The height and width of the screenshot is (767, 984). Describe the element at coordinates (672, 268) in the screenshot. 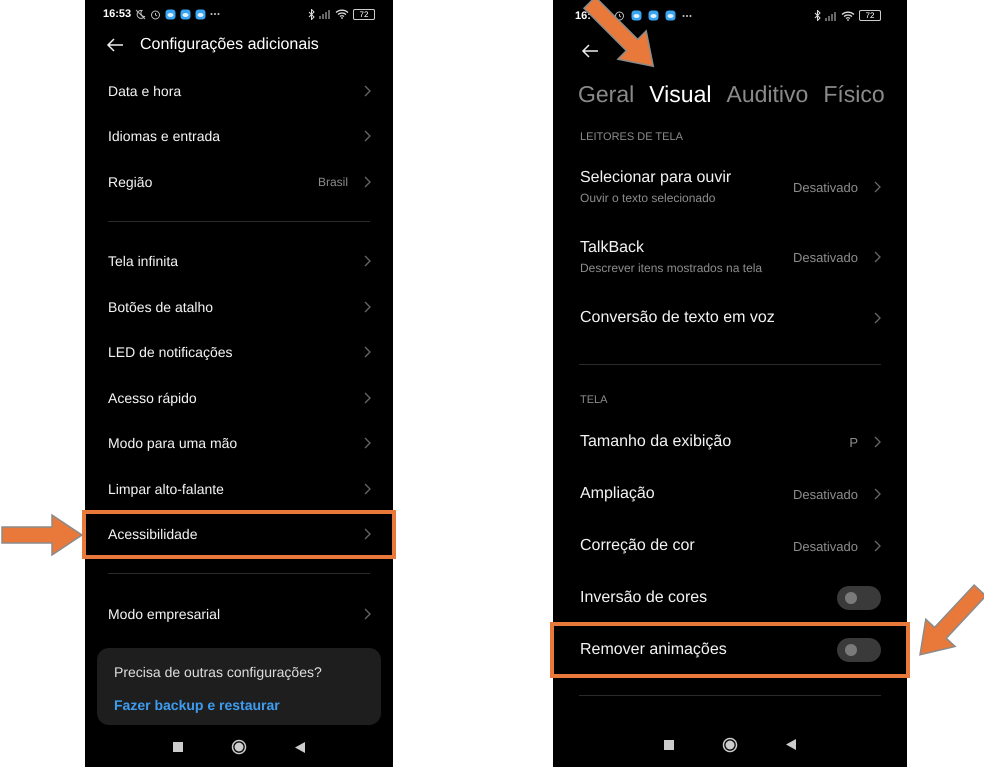

I see `row-description: Descrever itens mostrados na tela` at that location.